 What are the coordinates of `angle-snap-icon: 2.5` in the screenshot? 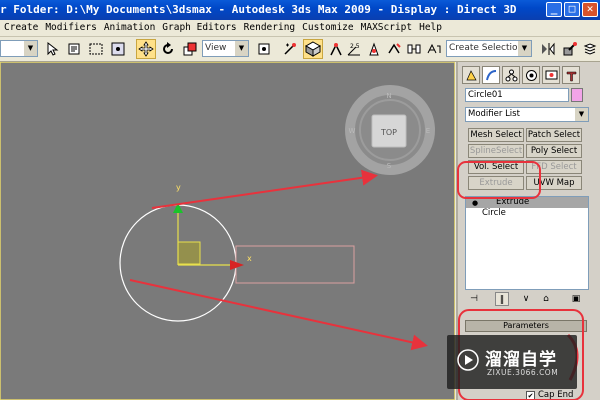 It's located at (353, 49).